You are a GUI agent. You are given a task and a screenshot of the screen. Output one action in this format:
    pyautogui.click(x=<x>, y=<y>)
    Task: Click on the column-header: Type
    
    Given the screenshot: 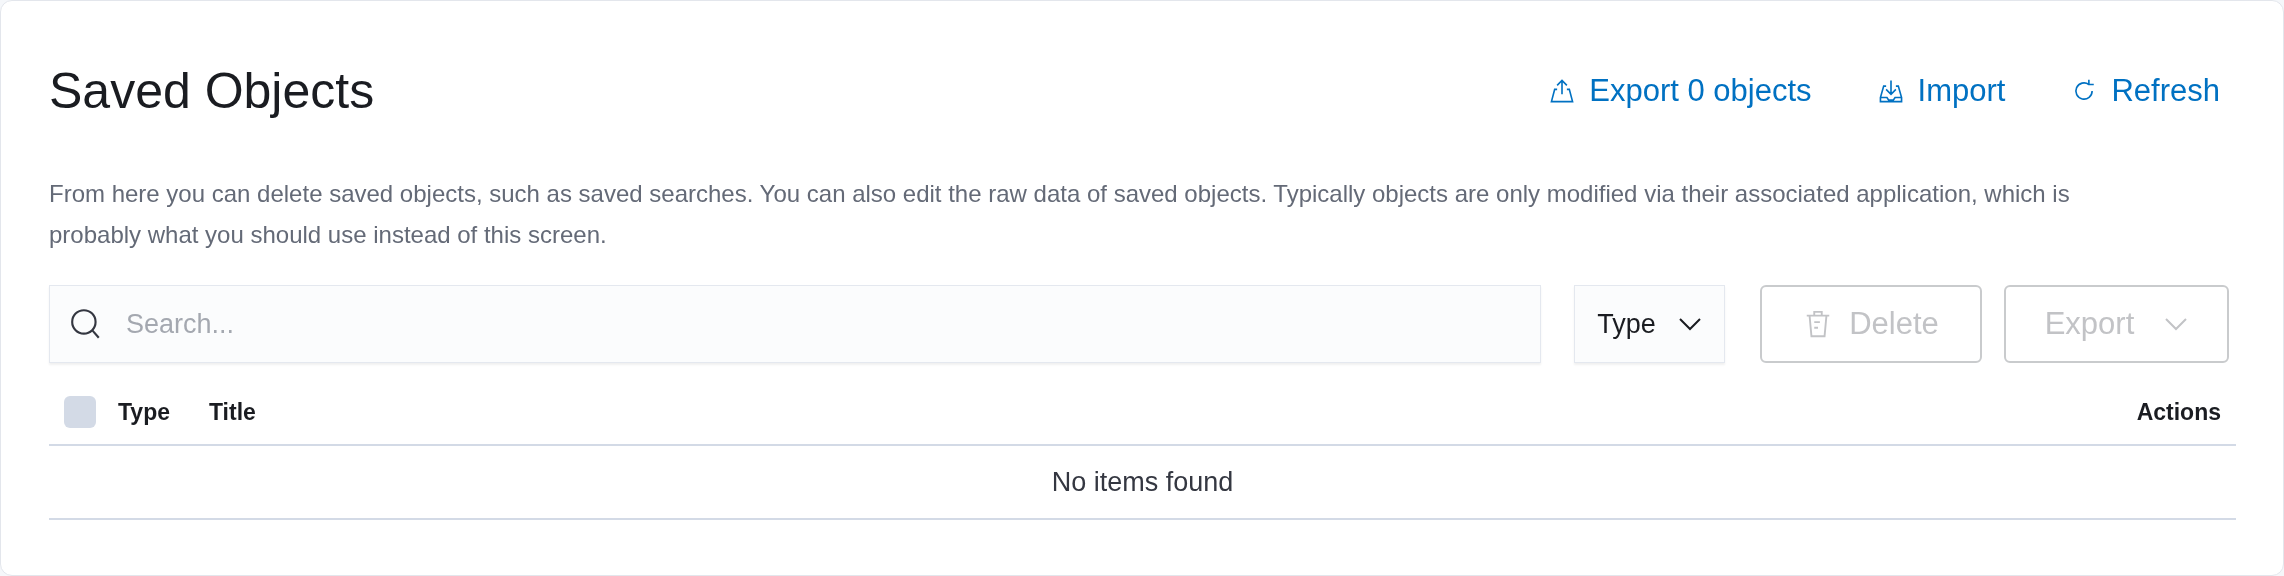 What is the action you would take?
    pyautogui.click(x=144, y=412)
    